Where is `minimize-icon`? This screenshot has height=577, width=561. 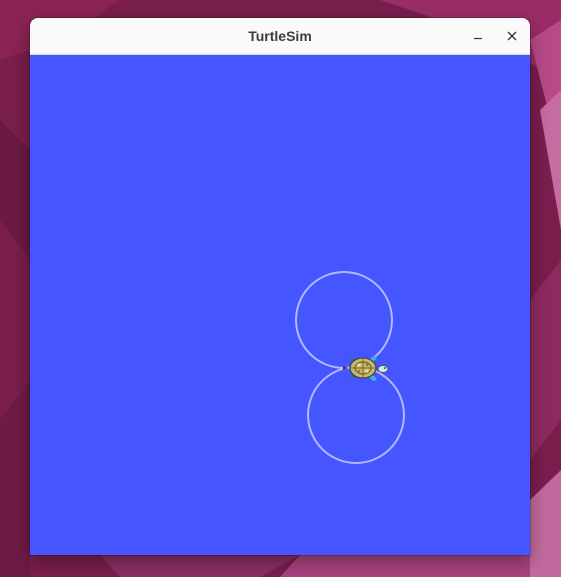 minimize-icon is located at coordinates (478, 38).